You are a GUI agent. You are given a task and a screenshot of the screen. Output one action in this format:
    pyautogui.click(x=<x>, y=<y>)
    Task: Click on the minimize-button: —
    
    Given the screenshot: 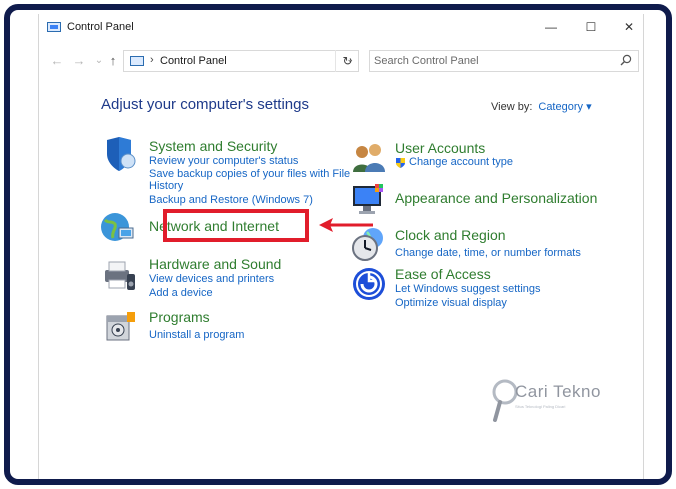 What is the action you would take?
    pyautogui.click(x=551, y=27)
    